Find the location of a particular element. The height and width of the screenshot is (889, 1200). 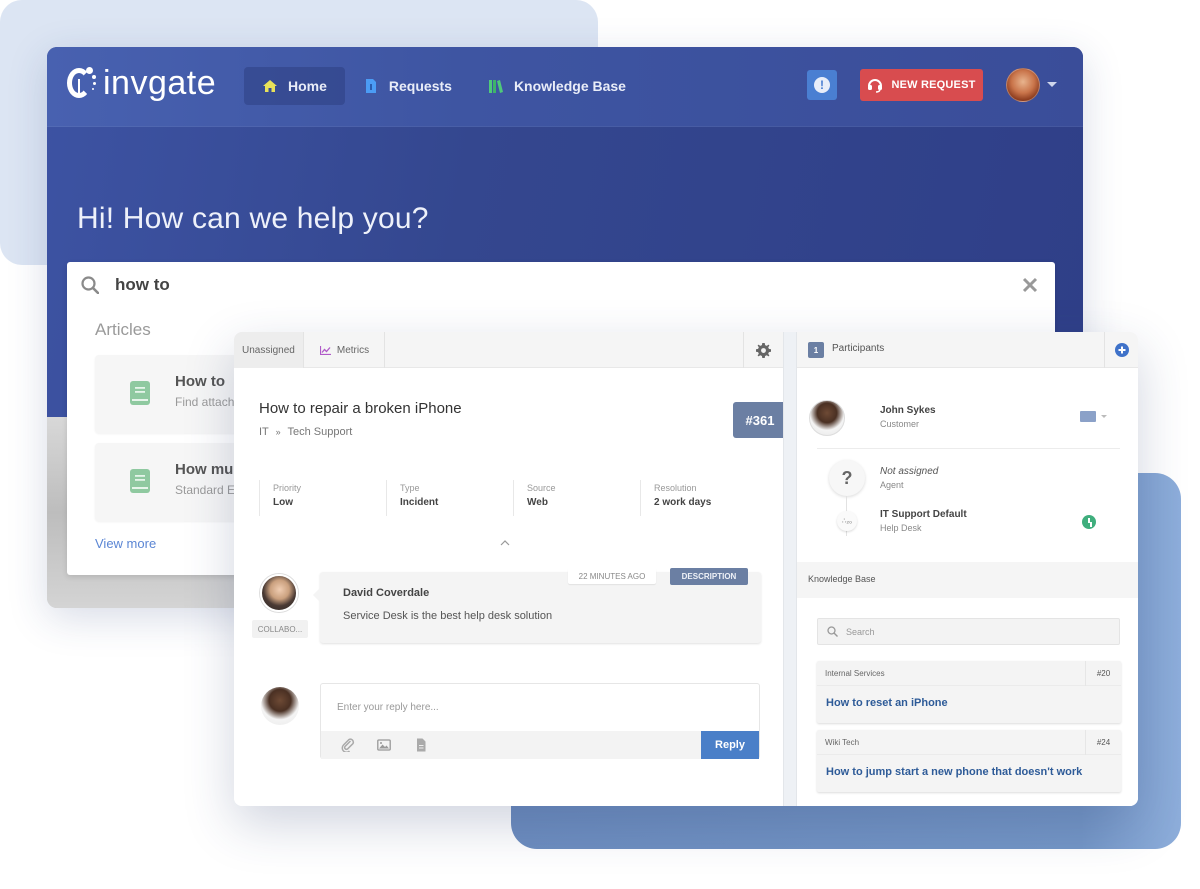

file-icon is located at coordinates (370, 86).